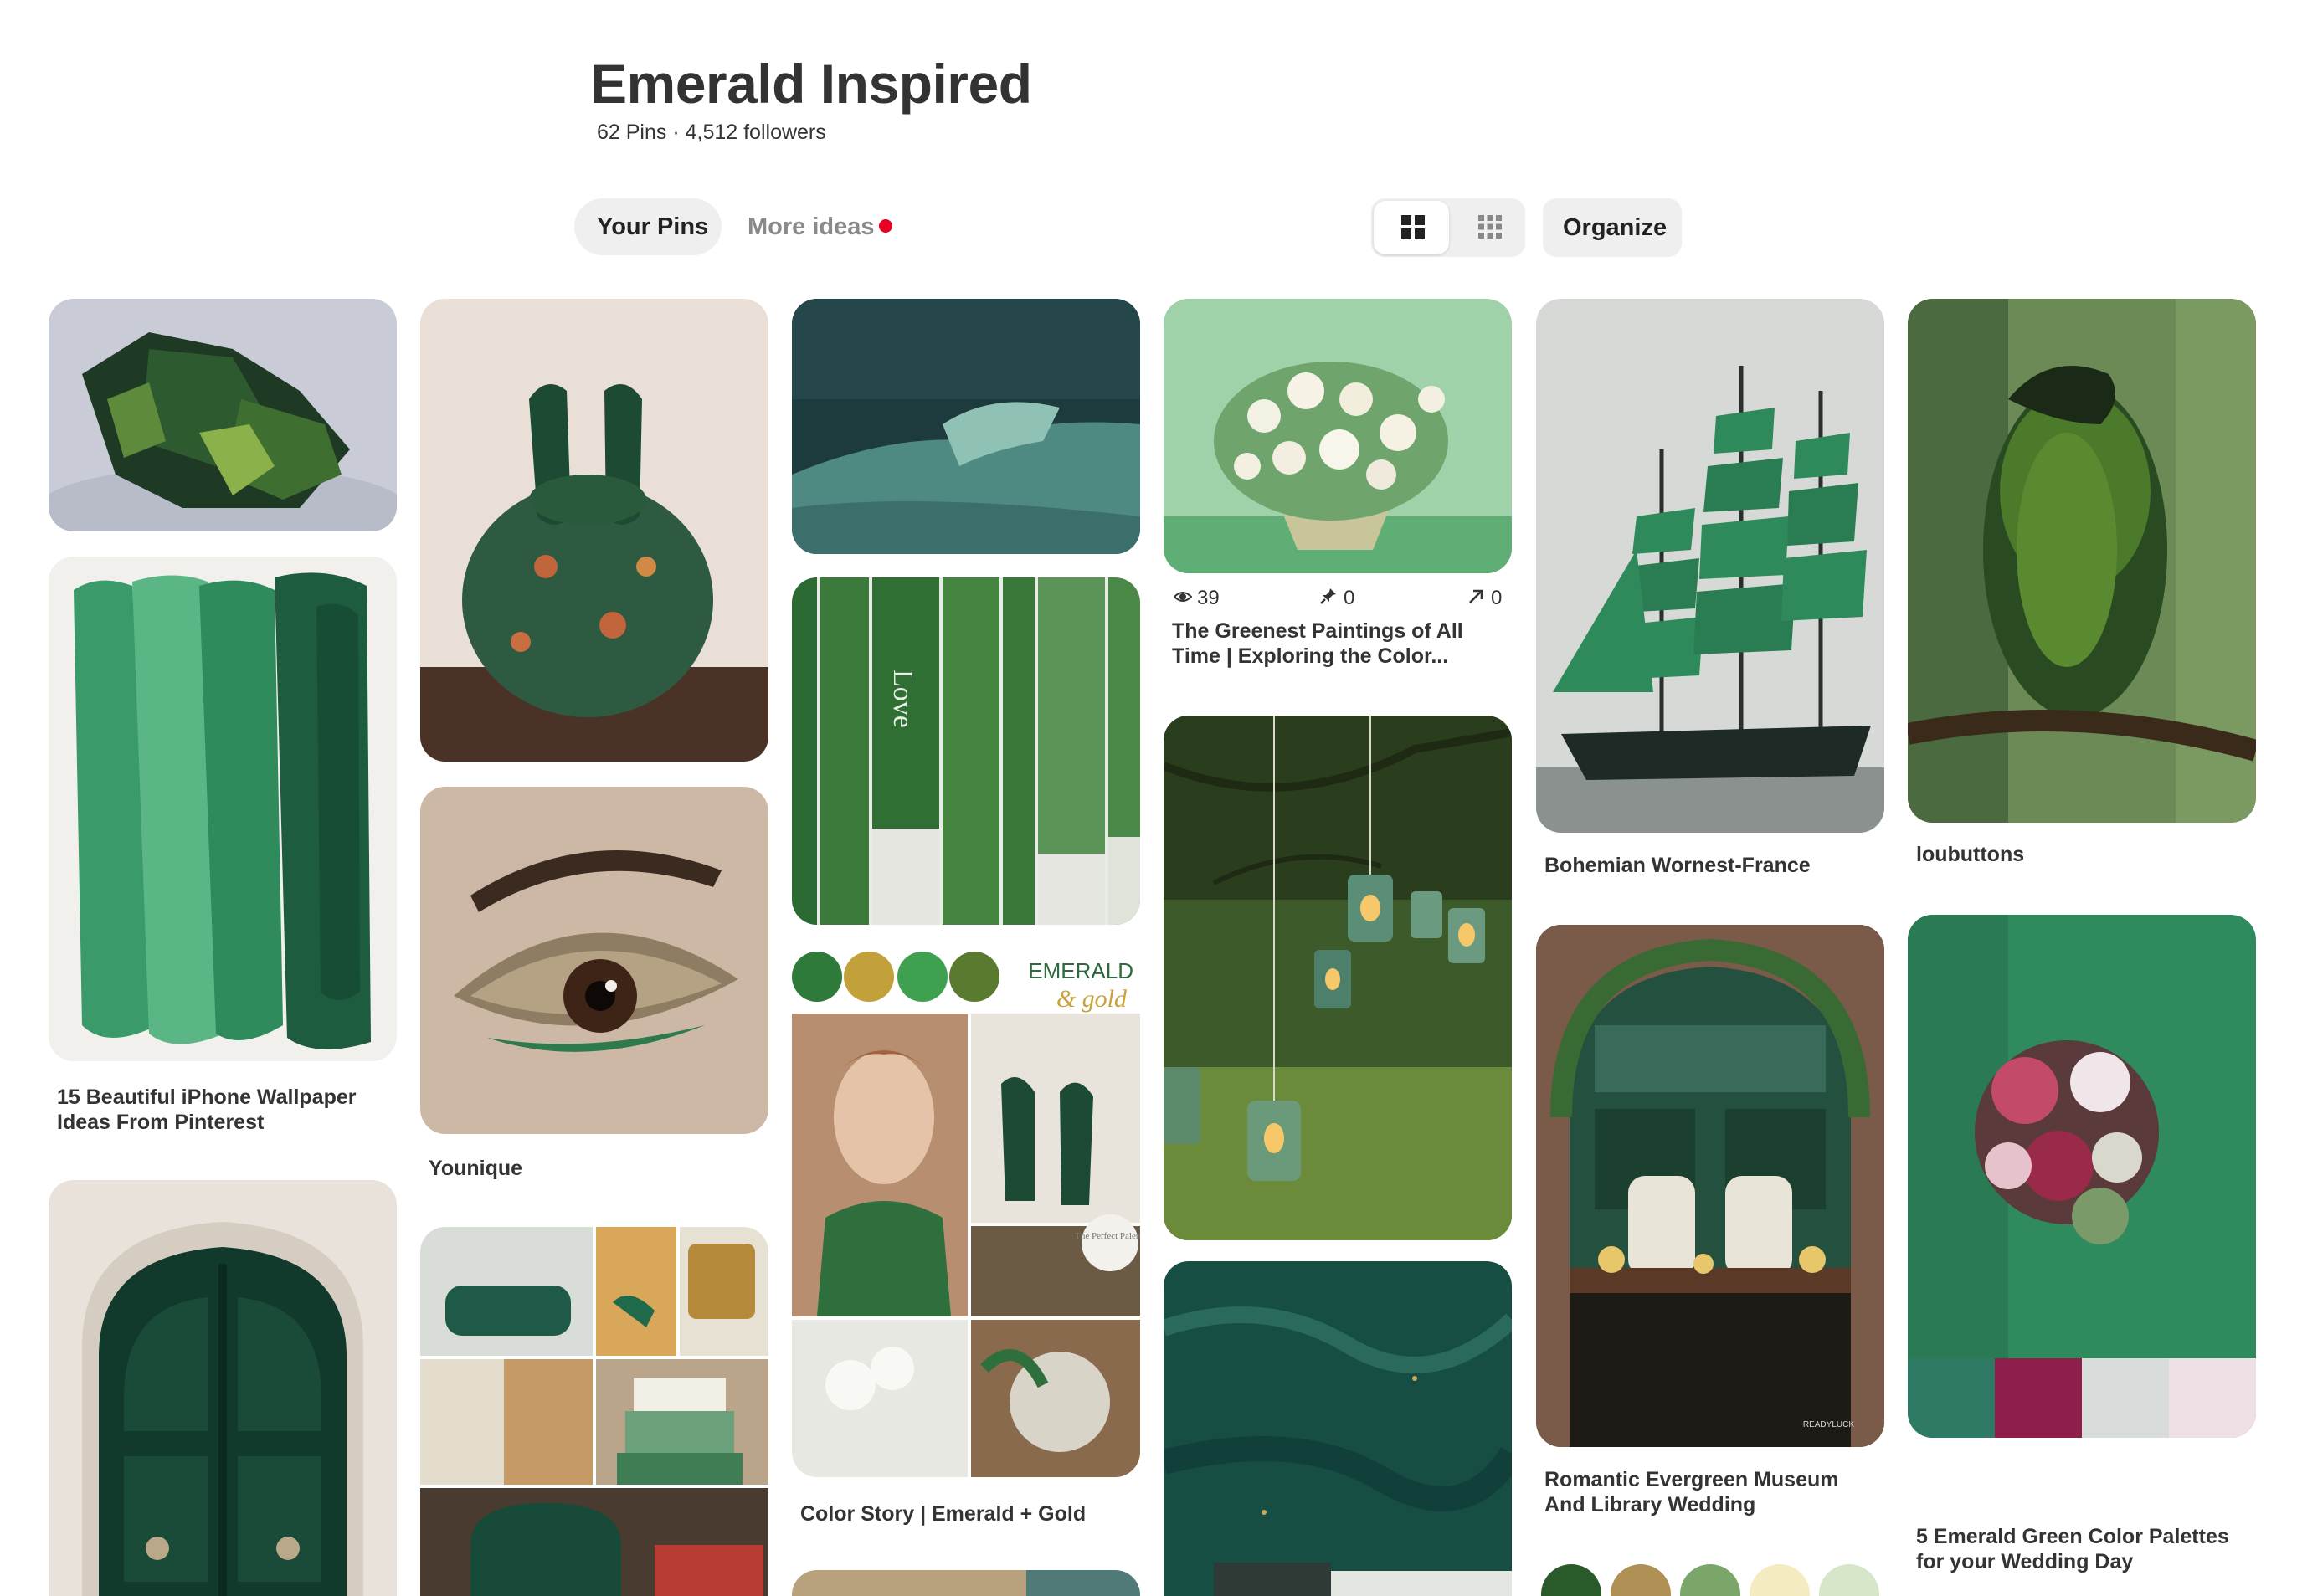 The height and width of the screenshot is (1596, 2297). I want to click on abstract-painting-image, so click(966, 426).